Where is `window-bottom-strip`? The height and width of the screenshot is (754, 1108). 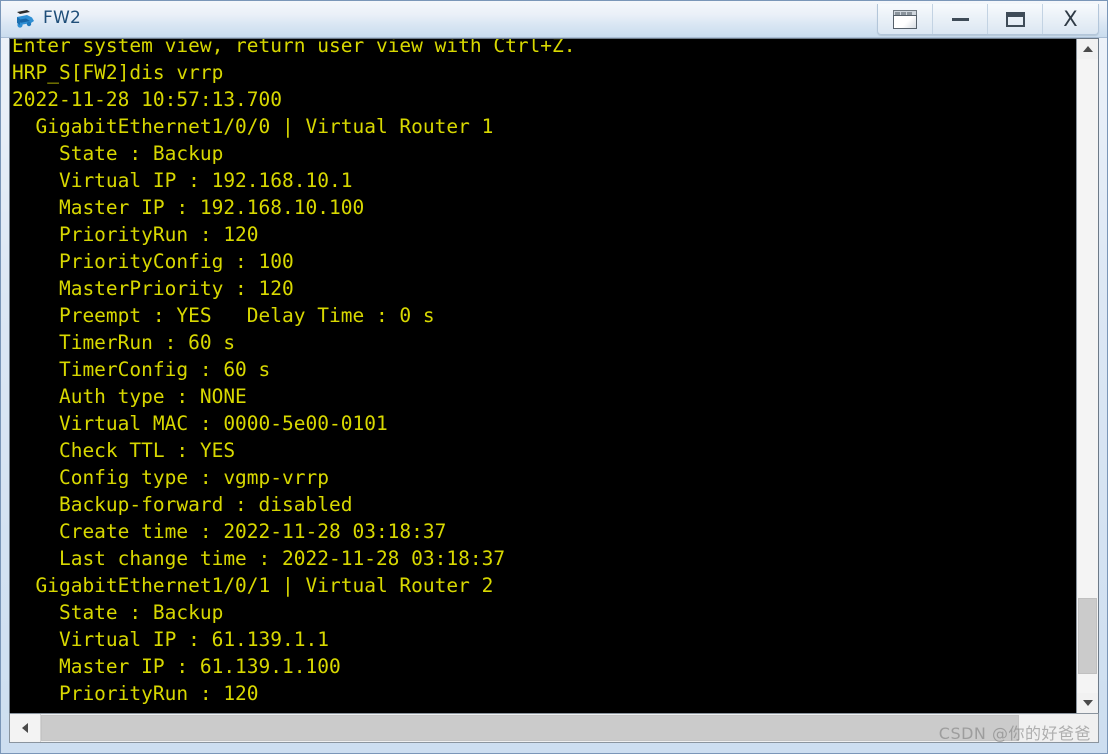 window-bottom-strip is located at coordinates (554, 748).